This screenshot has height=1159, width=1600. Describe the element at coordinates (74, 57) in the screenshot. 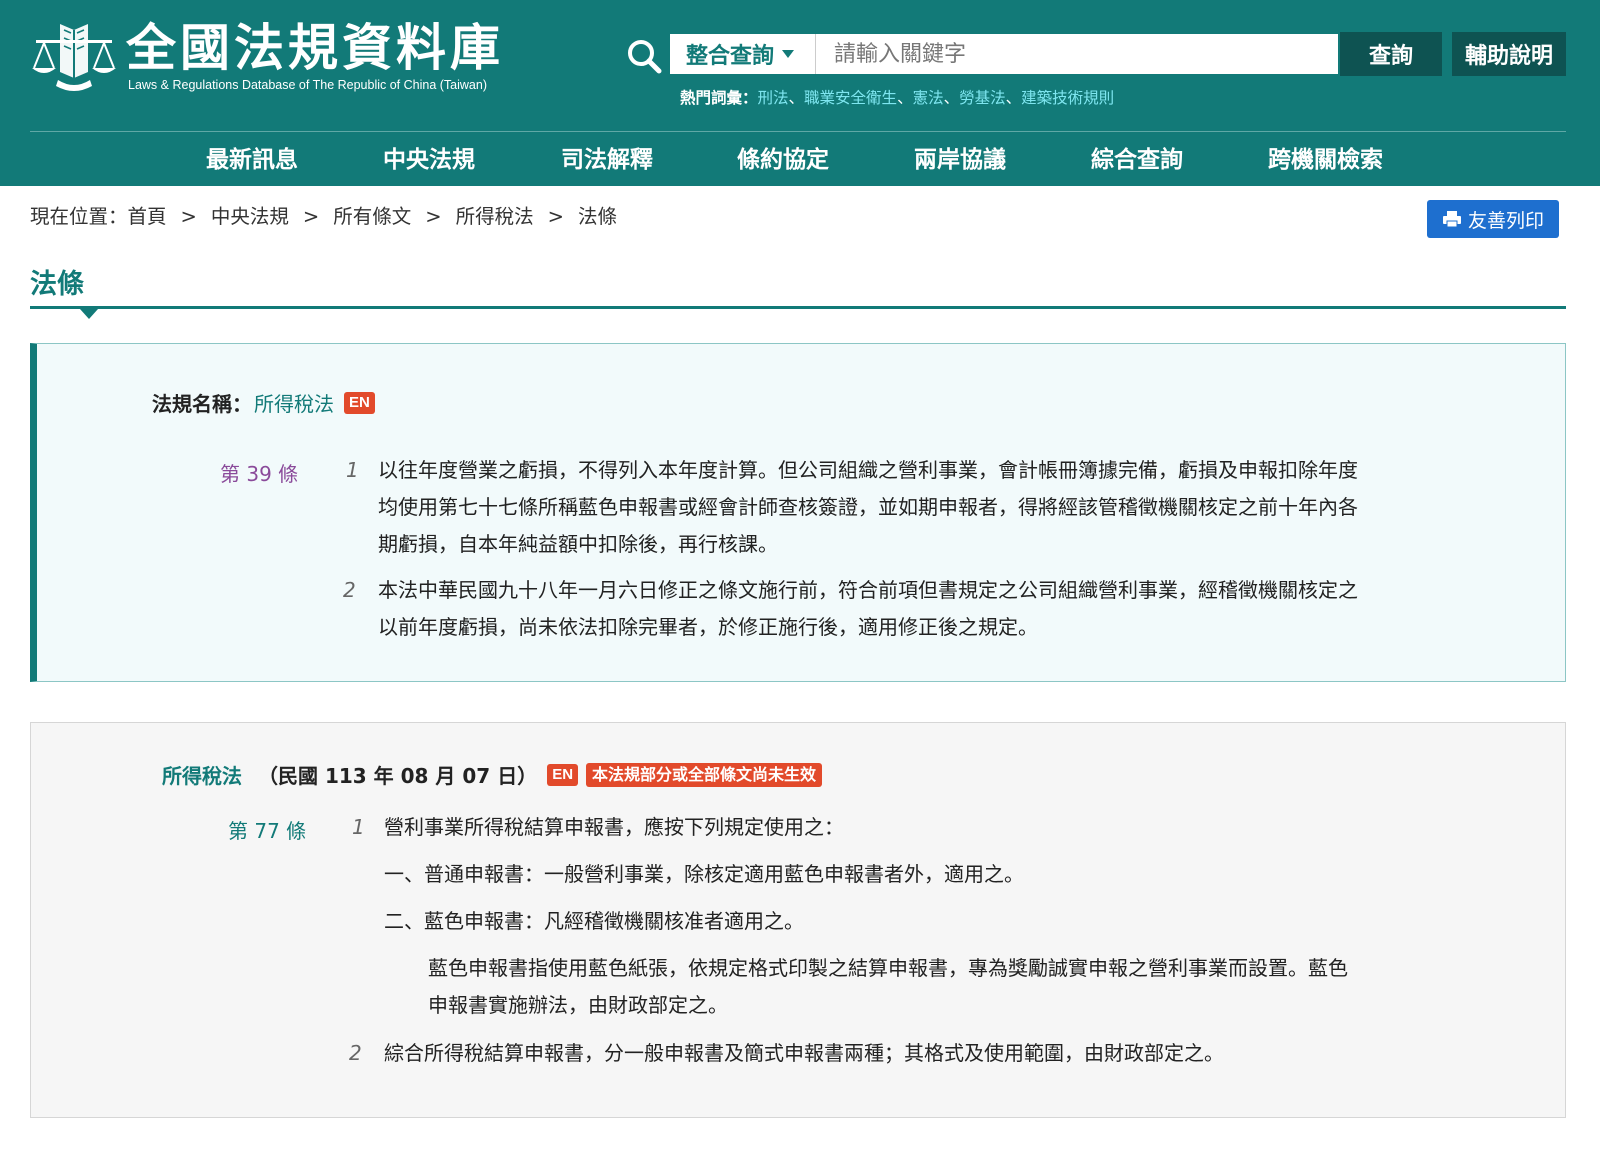

I see `scales-books-icon` at that location.